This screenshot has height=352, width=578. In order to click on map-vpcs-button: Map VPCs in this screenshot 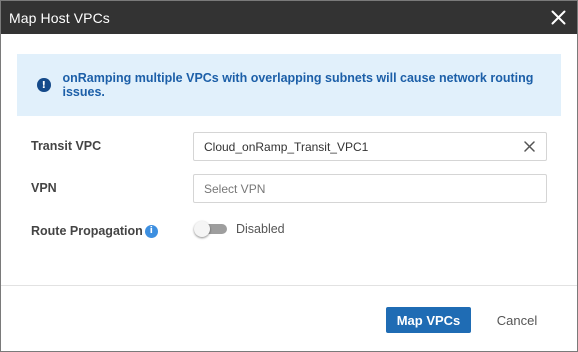, I will do `click(428, 320)`.